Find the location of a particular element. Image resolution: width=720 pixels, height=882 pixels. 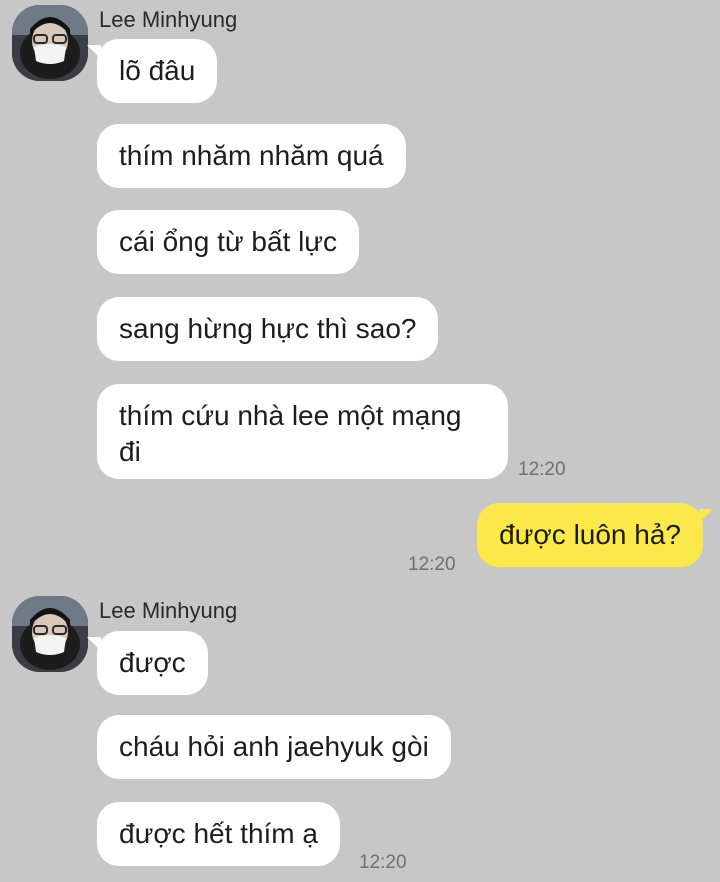

message-bubble-outgoing: được luôn hả? is located at coordinates (595, 535).